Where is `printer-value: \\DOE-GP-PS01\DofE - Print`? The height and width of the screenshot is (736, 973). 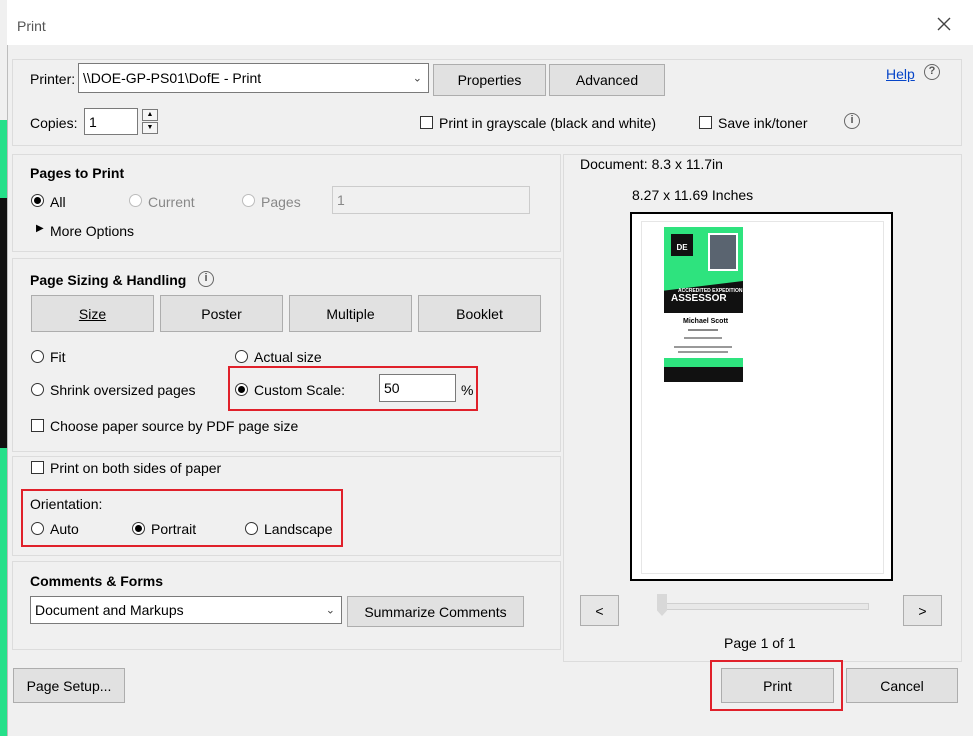
printer-value: \\DOE-GP-PS01\DofE - Print is located at coordinates (172, 78).